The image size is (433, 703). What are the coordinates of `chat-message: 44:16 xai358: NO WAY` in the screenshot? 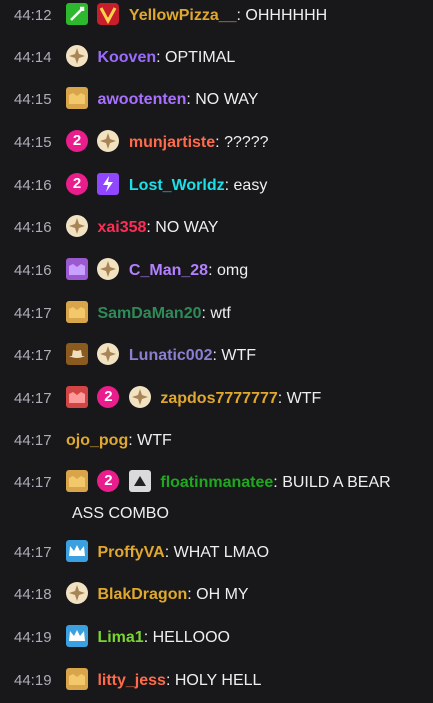 It's located at (219, 228).